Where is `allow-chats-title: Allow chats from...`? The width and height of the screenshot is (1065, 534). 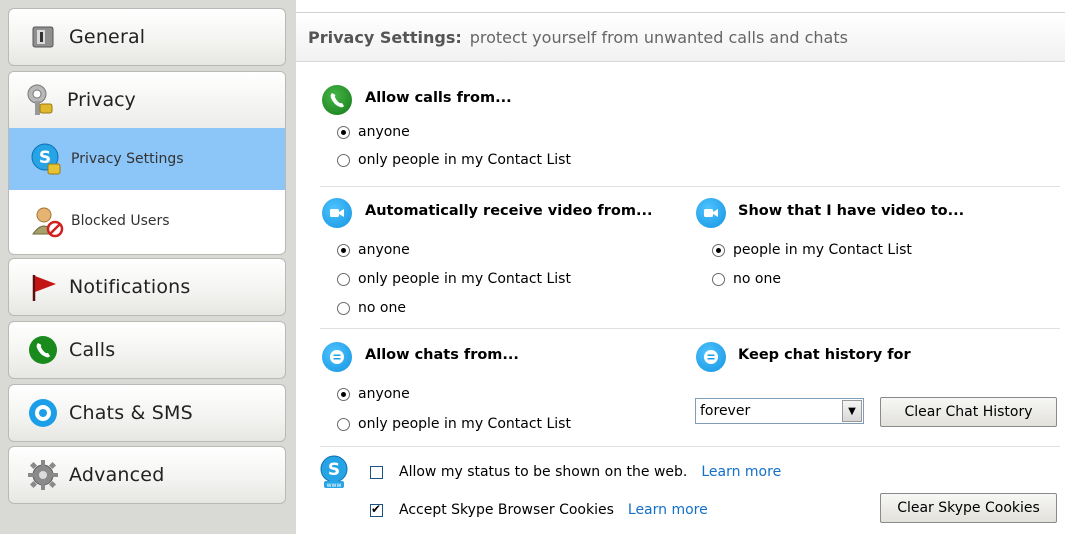 allow-chats-title: Allow chats from... is located at coordinates (442, 355).